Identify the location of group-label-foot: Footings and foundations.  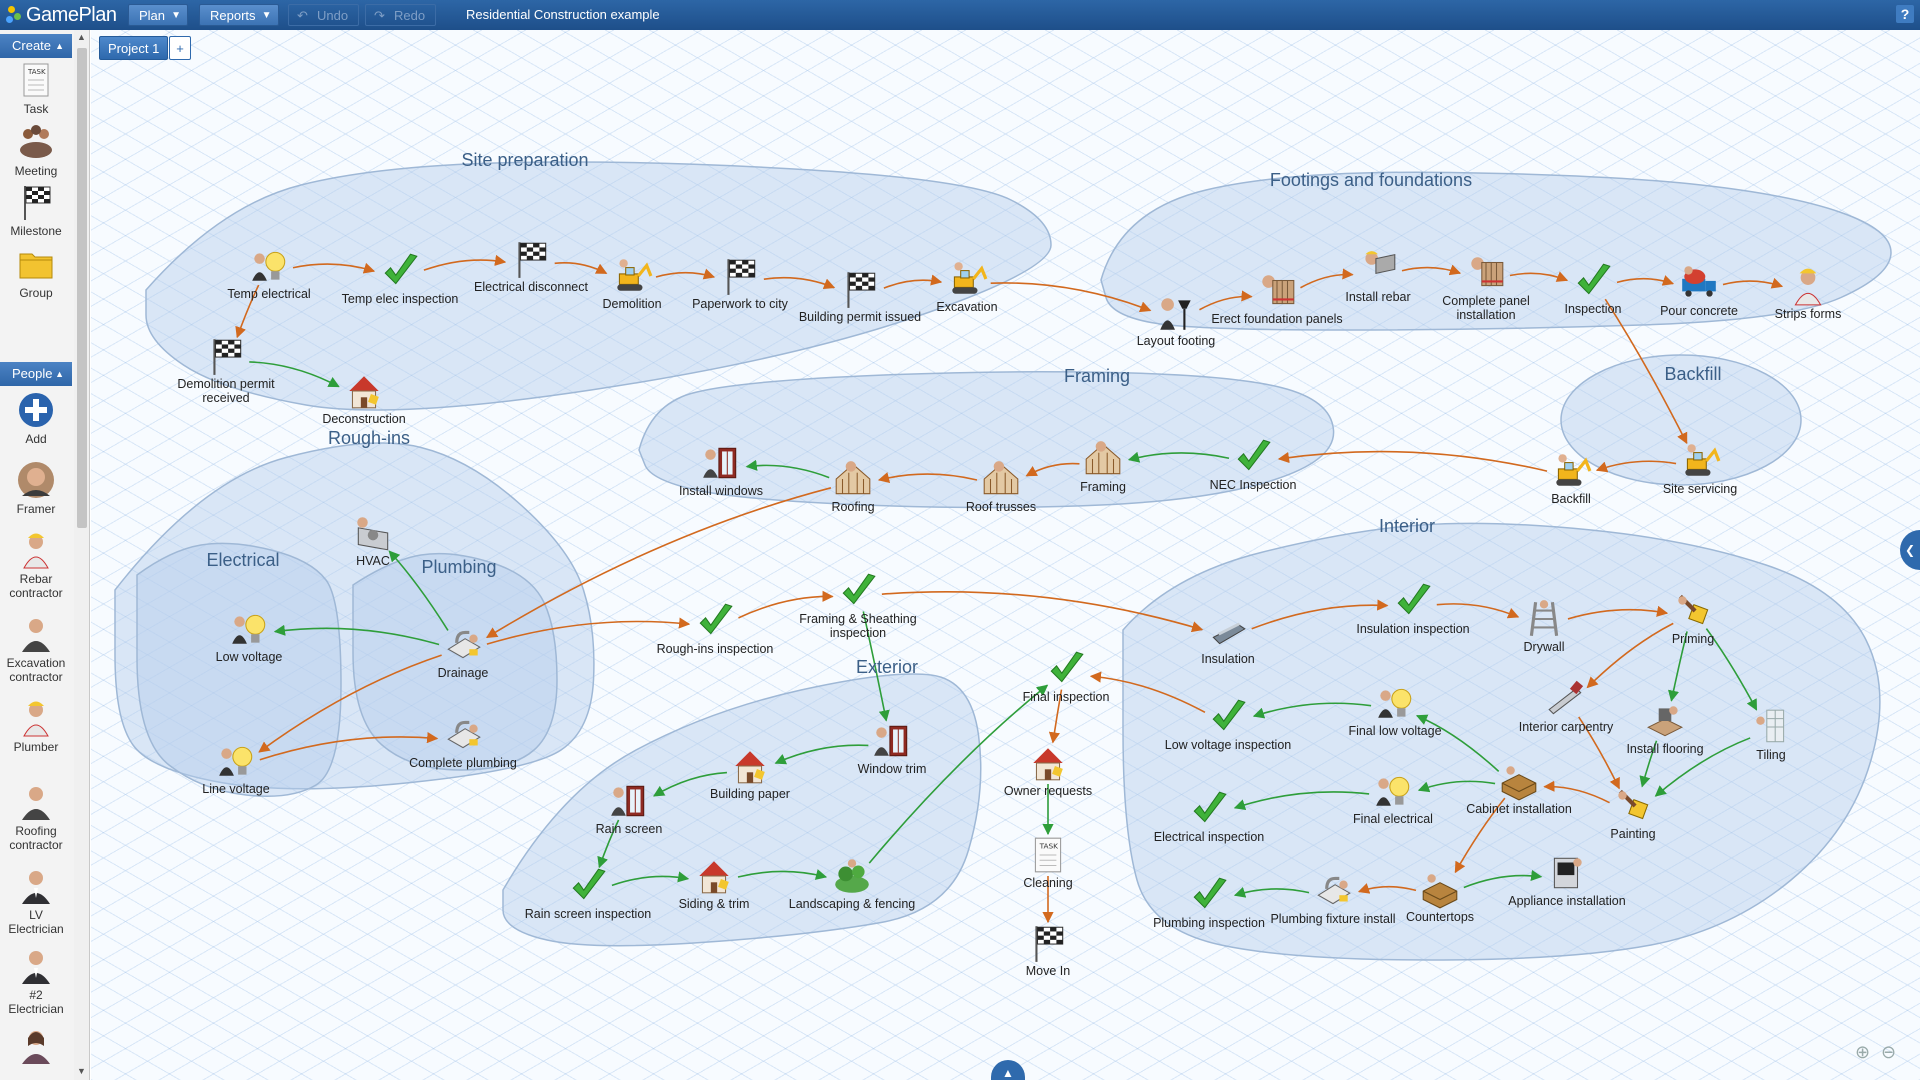
(1371, 180).